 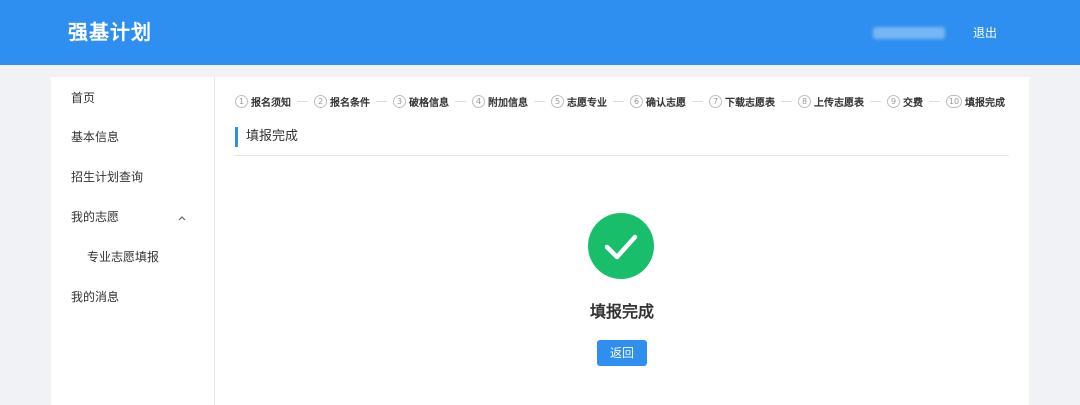 I want to click on step-label: 填报完成, so click(x=985, y=103).